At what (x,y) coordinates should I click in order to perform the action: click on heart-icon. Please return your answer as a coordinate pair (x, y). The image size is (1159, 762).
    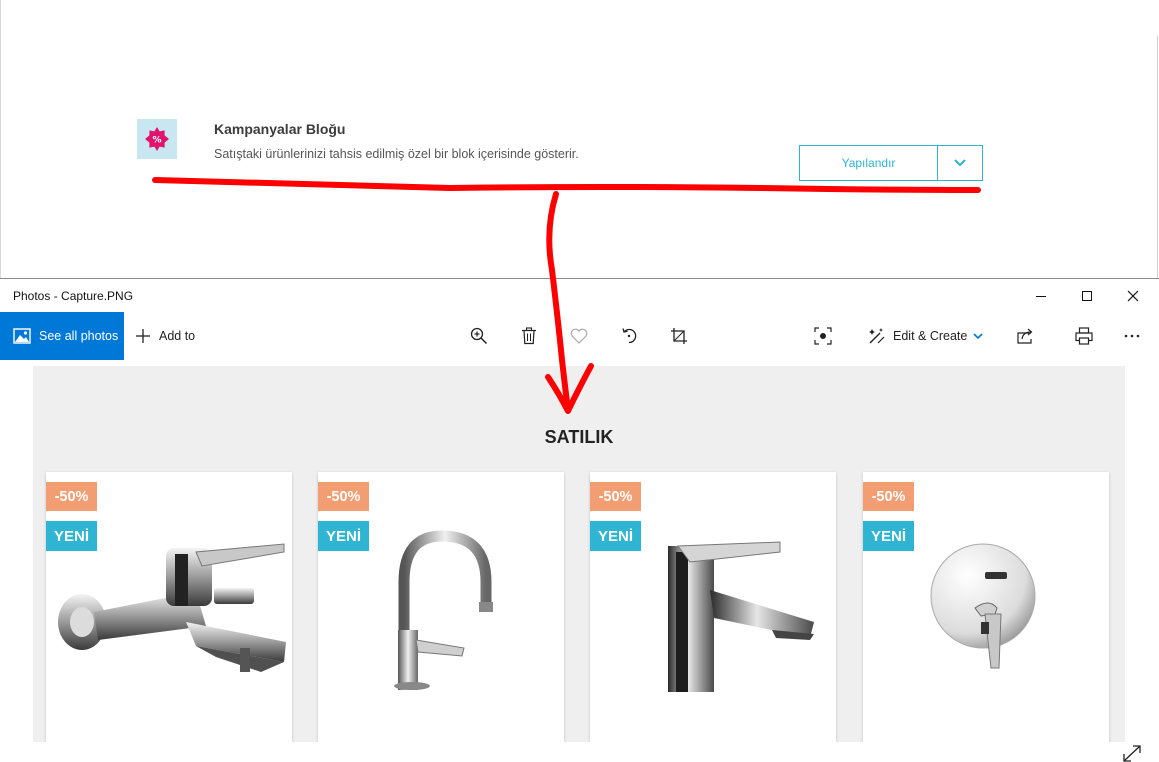
    Looking at the image, I should click on (579, 336).